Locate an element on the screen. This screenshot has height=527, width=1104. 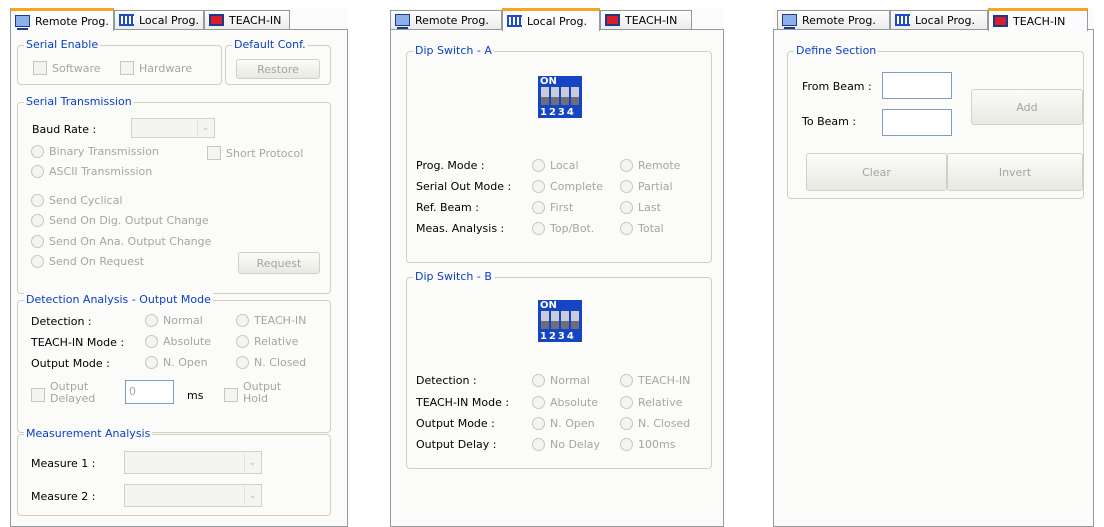
baud-rate-select: ⌄ is located at coordinates (173, 128).